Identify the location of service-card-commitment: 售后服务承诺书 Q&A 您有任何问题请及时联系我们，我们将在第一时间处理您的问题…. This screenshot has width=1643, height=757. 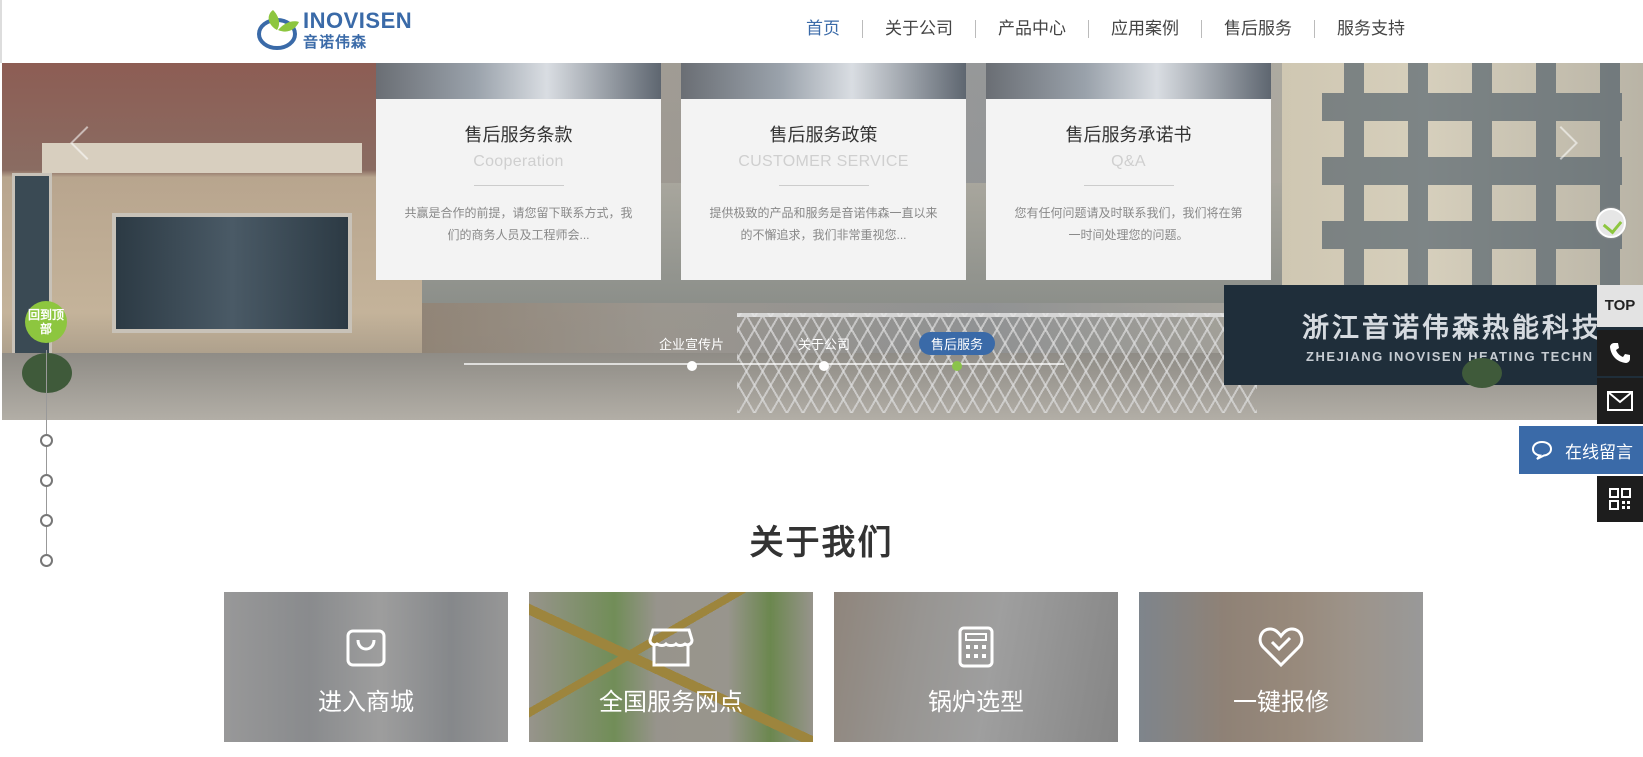
(1128, 171).